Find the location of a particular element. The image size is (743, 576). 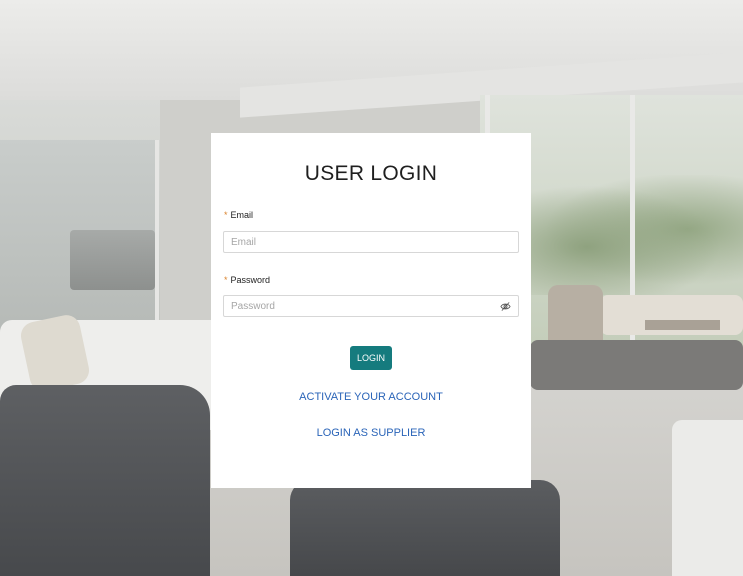

email-field-box is located at coordinates (371, 242).